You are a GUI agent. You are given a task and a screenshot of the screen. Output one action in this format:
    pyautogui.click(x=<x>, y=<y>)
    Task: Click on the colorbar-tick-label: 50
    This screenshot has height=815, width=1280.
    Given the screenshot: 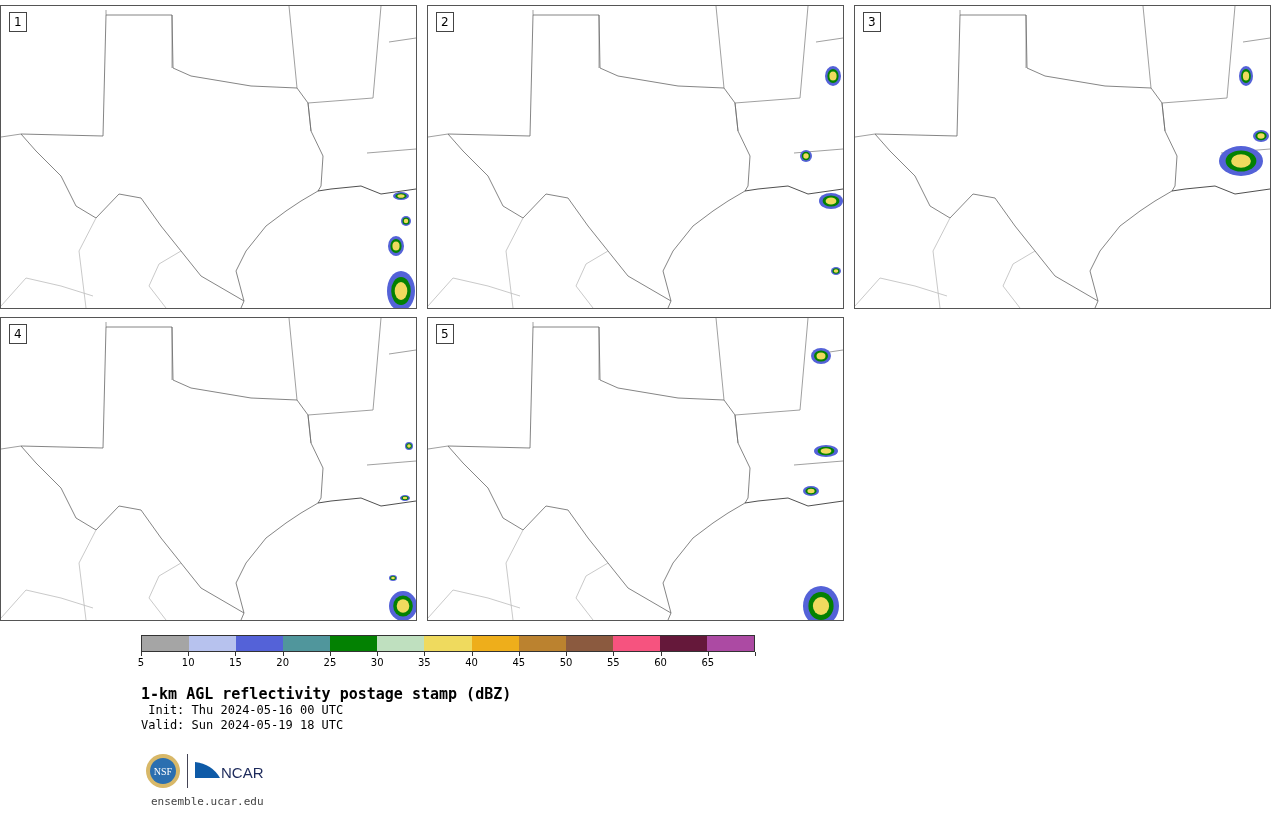 What is the action you would take?
    pyautogui.click(x=566, y=662)
    